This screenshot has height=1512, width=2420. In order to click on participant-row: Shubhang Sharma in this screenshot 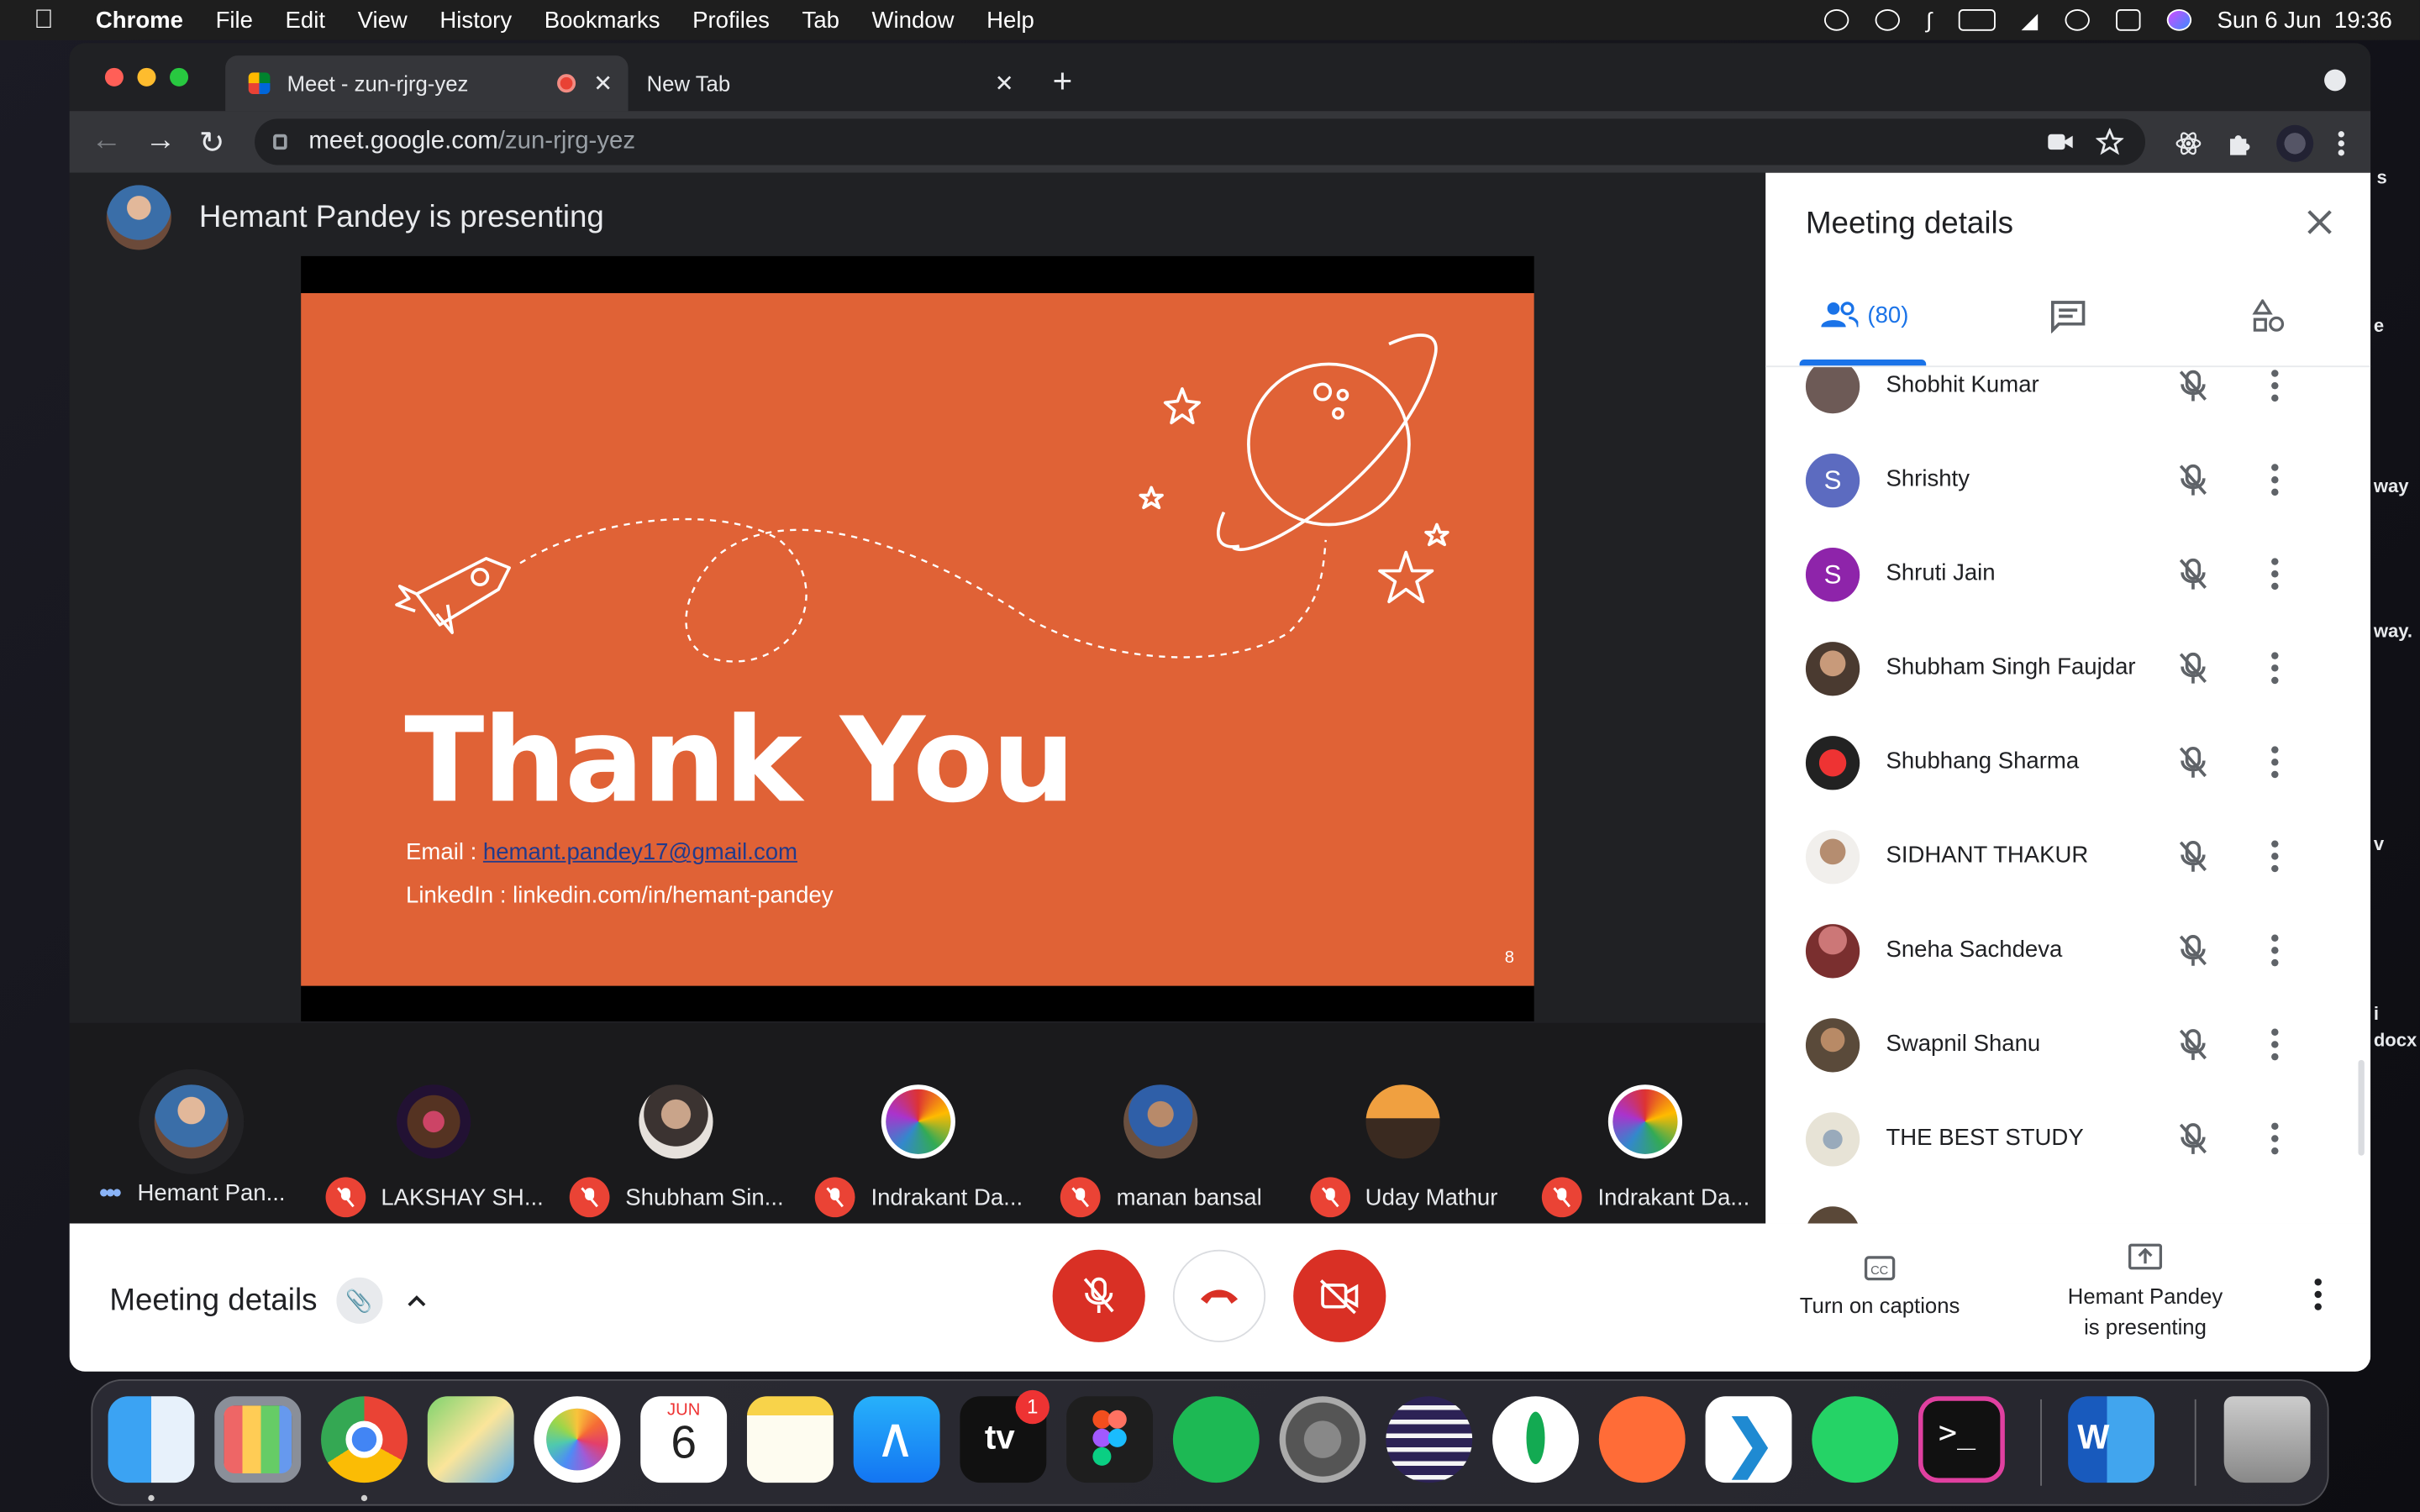, I will do `click(2067, 763)`.